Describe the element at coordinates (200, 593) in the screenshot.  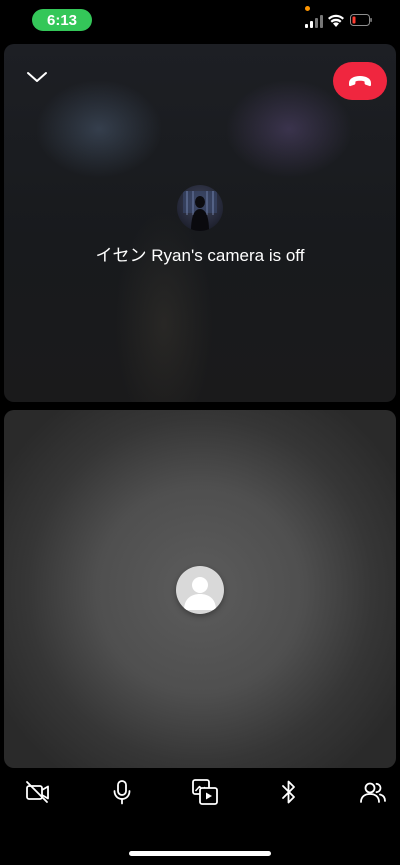
I see `default-user-avatar-icon` at that location.